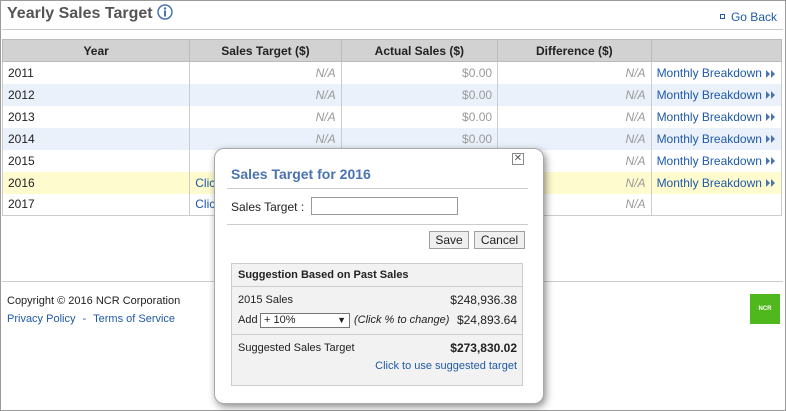 The width and height of the screenshot is (786, 411). What do you see at coordinates (94, 301) in the screenshot?
I see `copyright-text: Copyright © 2016 NCR Corporation` at bounding box center [94, 301].